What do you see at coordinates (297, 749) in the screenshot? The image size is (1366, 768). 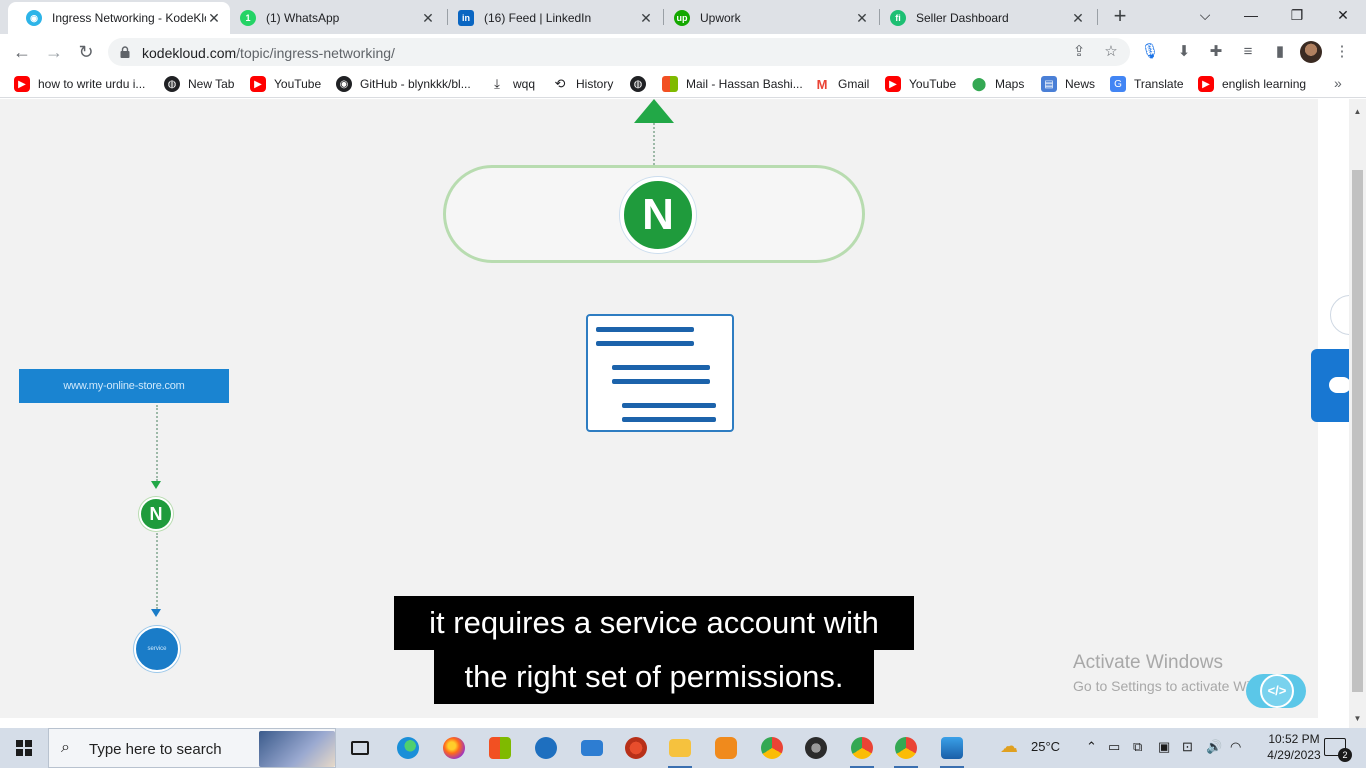 I see `search-highlight-image` at bounding box center [297, 749].